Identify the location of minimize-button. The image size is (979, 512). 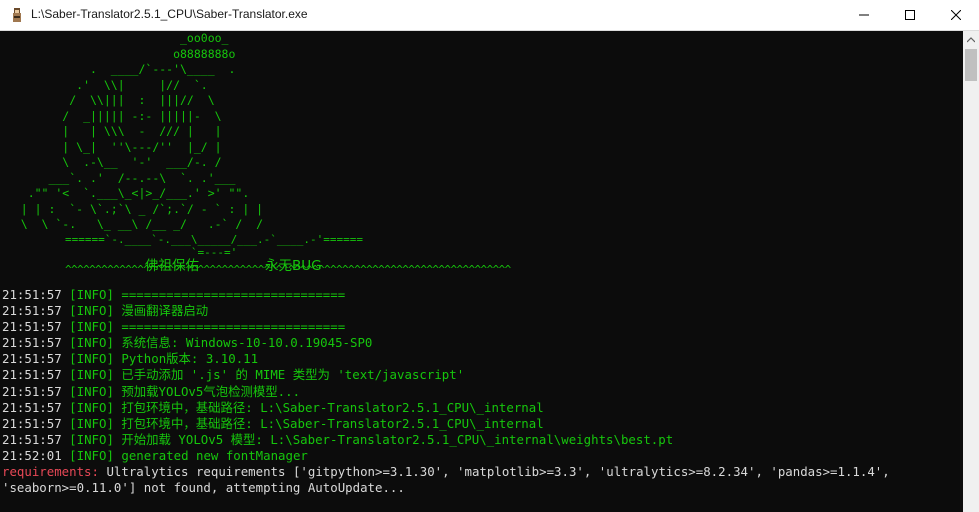
(864, 15).